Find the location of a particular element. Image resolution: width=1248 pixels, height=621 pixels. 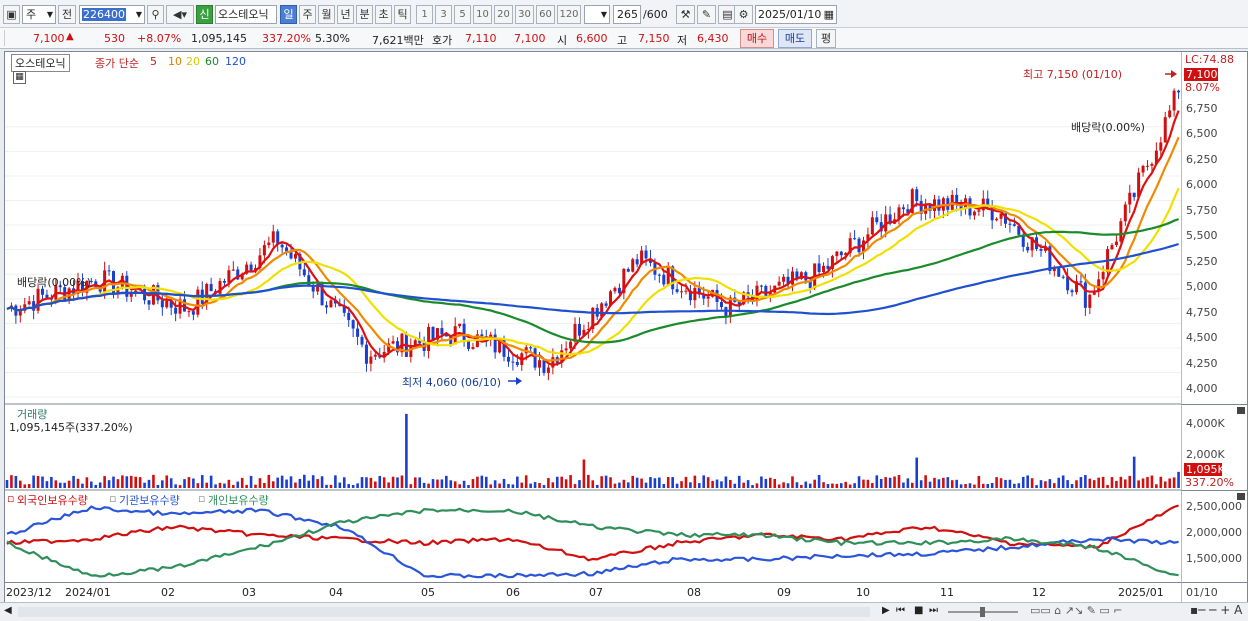

high-arrow-head is located at coordinates (1174, 74).